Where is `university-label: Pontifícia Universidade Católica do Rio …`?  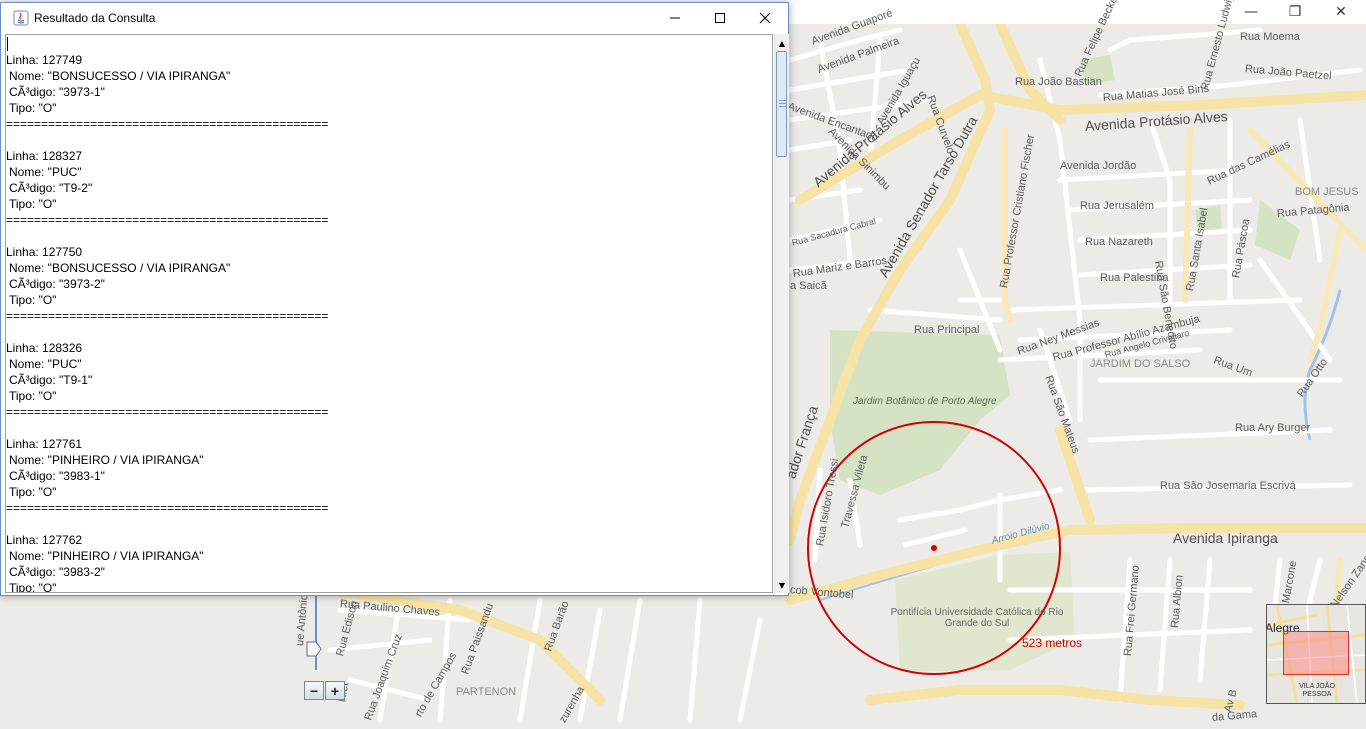
university-label: Pontifícia Universidade Católica do Rio … is located at coordinates (977, 618).